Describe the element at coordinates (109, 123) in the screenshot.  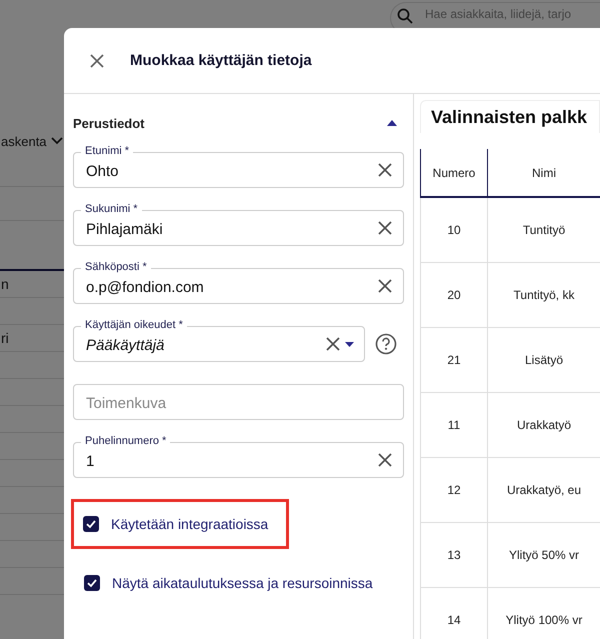
I see `section-title: Perustiedot` at that location.